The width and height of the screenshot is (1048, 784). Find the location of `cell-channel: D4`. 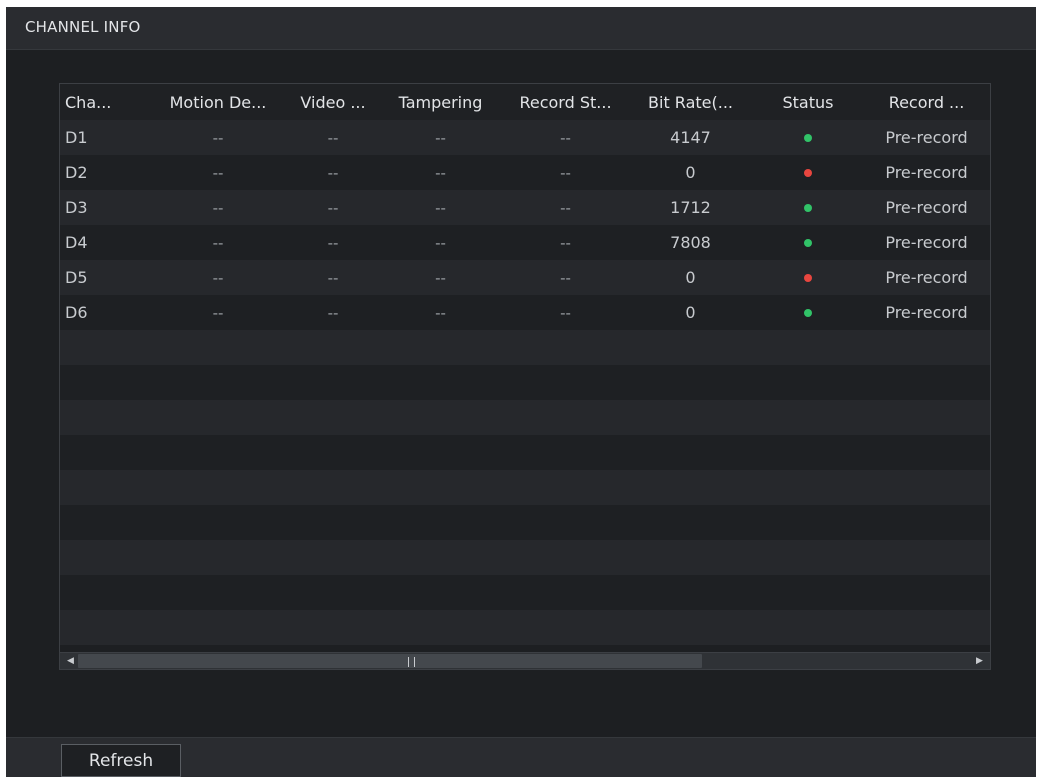

cell-channel: D4 is located at coordinates (76, 242).